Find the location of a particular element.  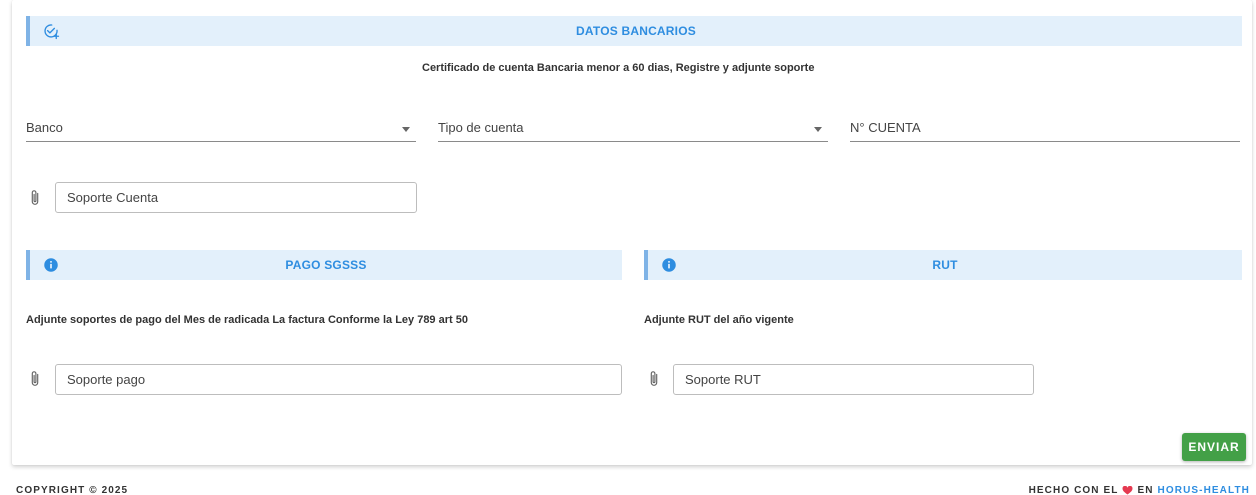

rut-title: RUT is located at coordinates (945, 265).